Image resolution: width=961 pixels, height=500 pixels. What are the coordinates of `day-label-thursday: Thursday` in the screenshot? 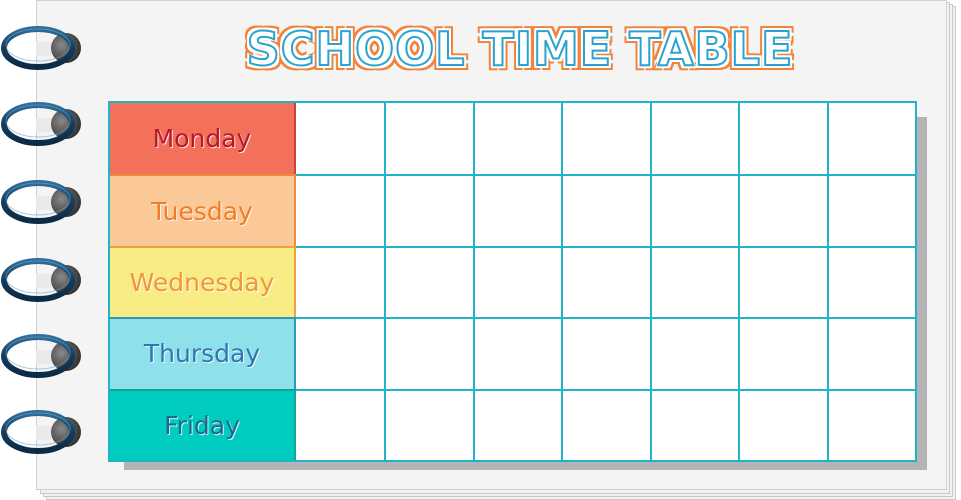 It's located at (203, 353).